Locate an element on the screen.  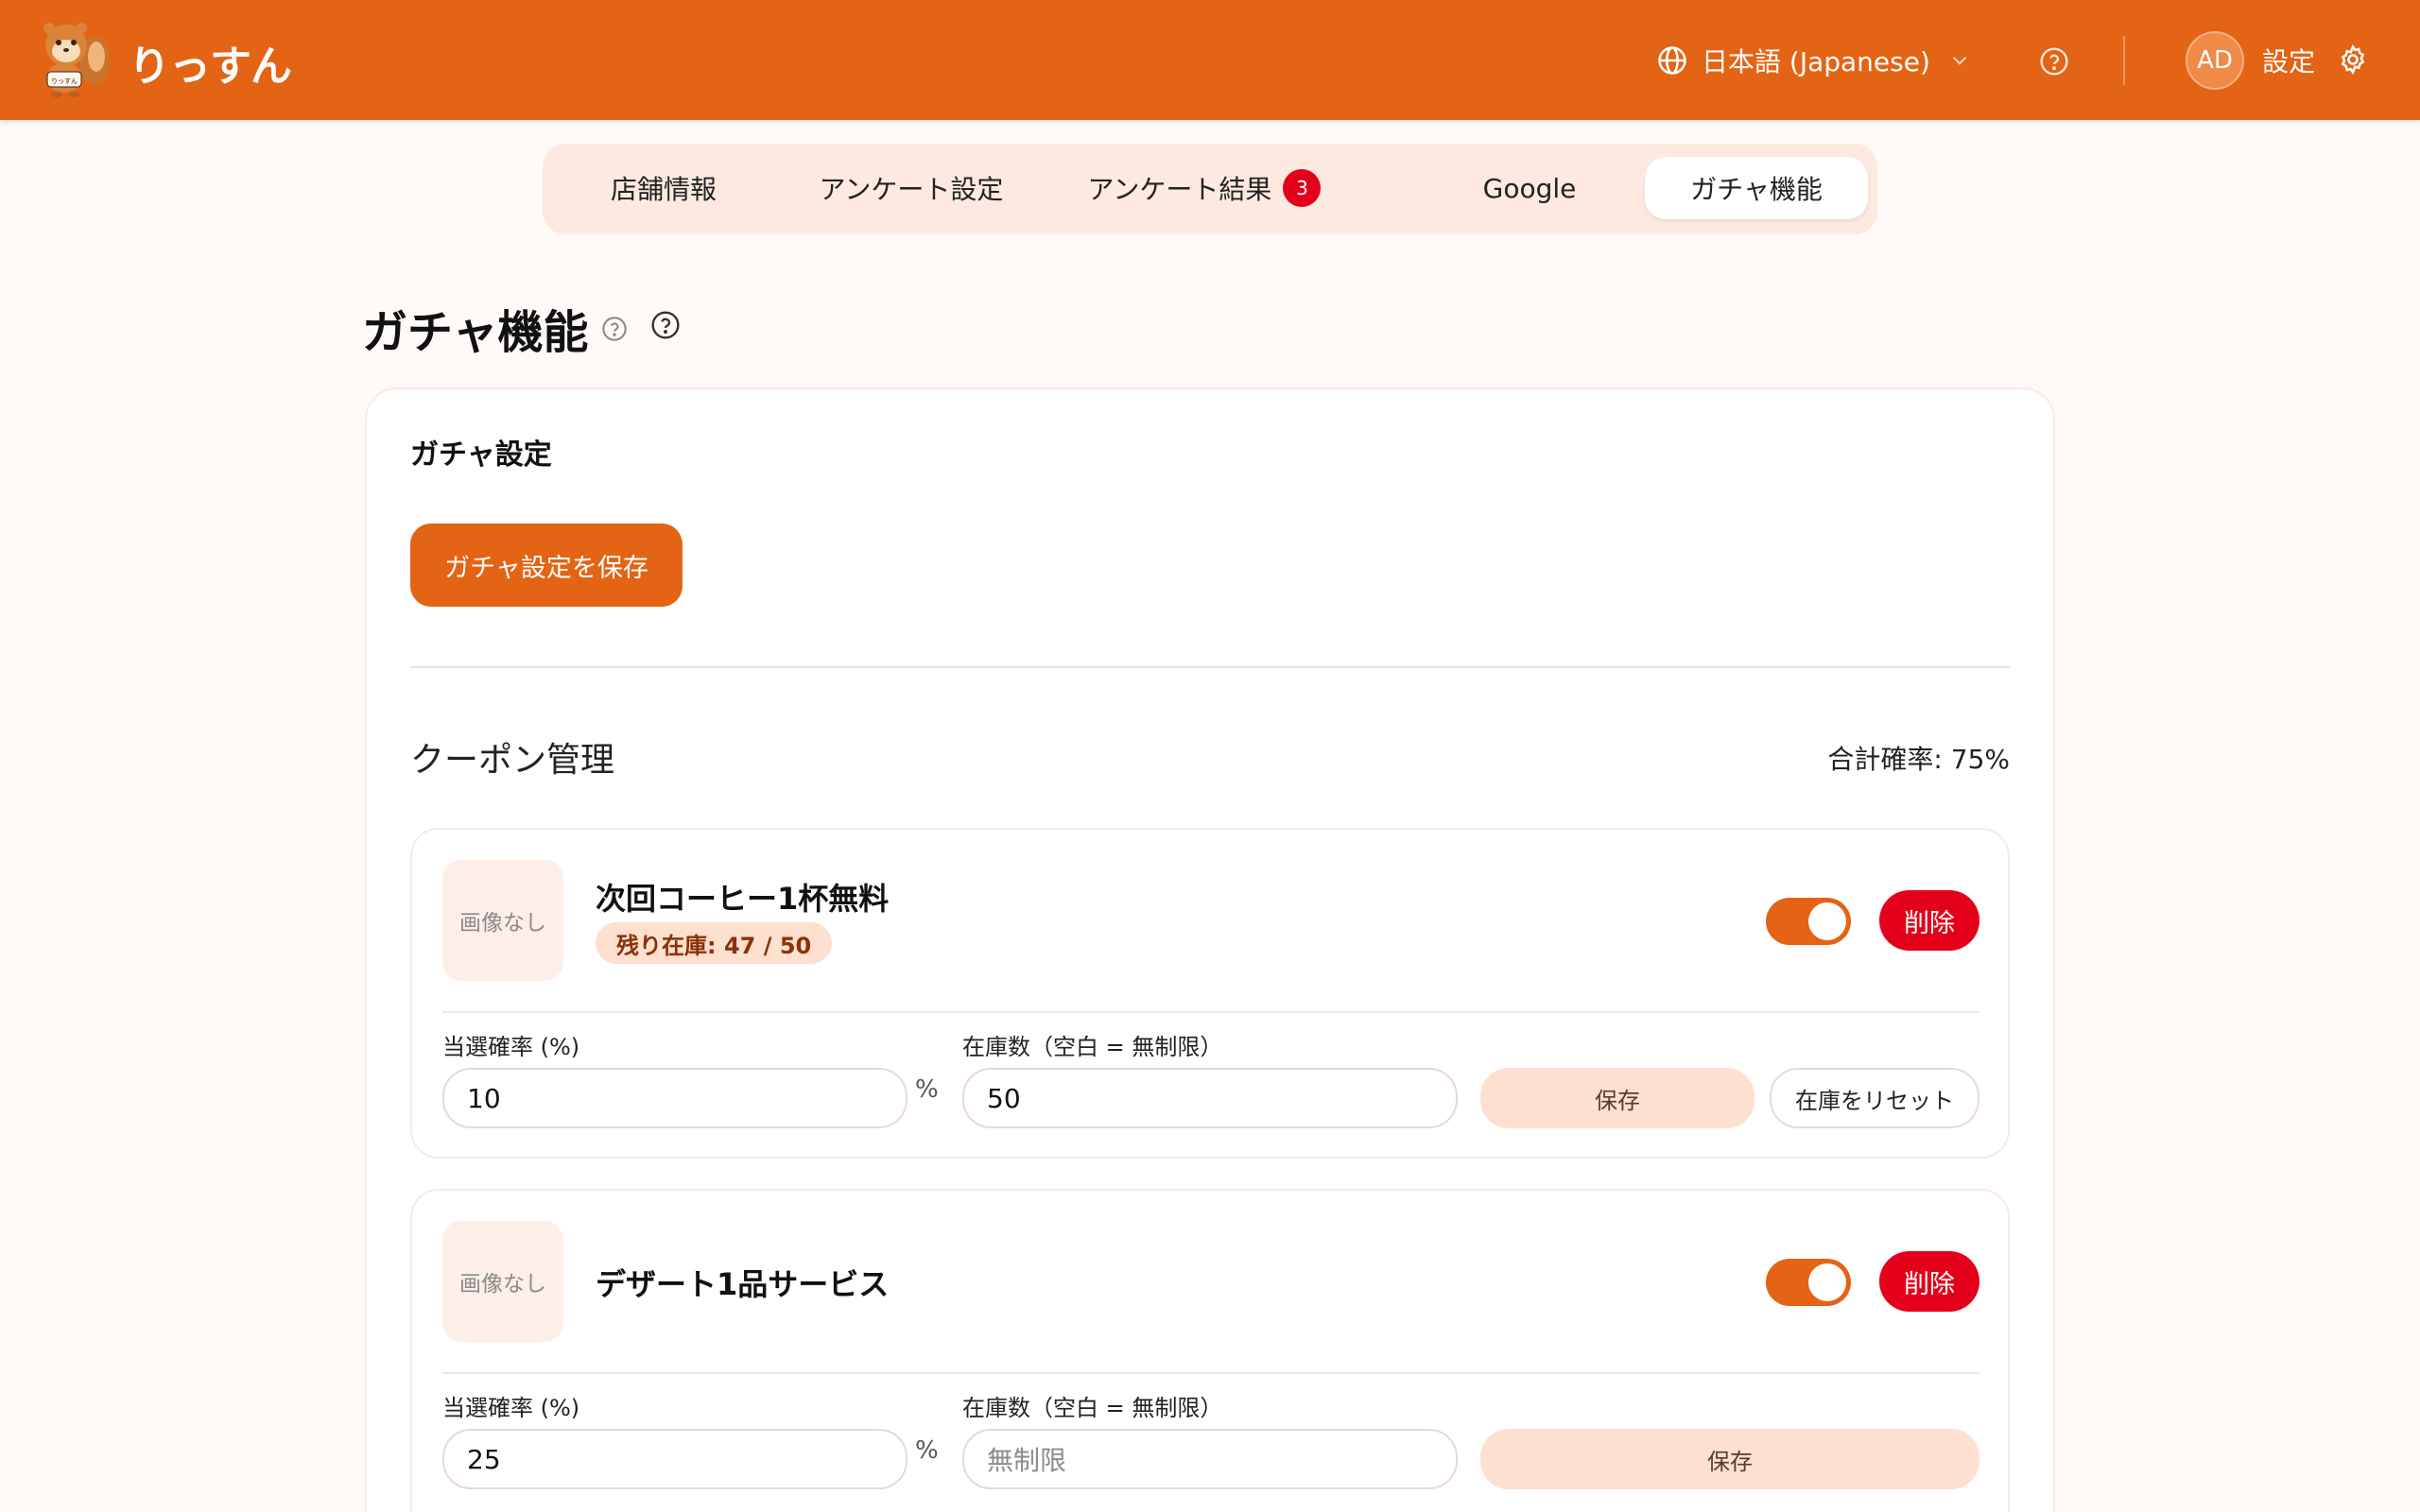
tab-label: アンケート設定 is located at coordinates (911, 189).